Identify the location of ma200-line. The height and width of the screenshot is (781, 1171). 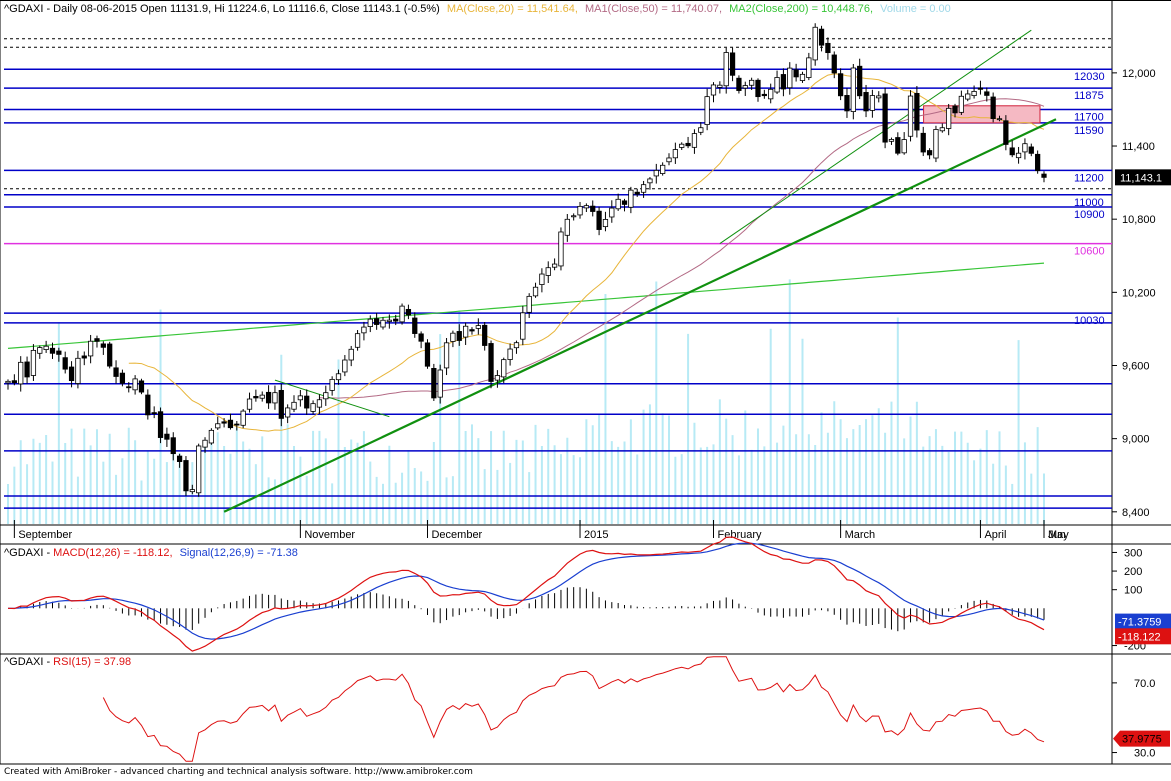
(526, 305).